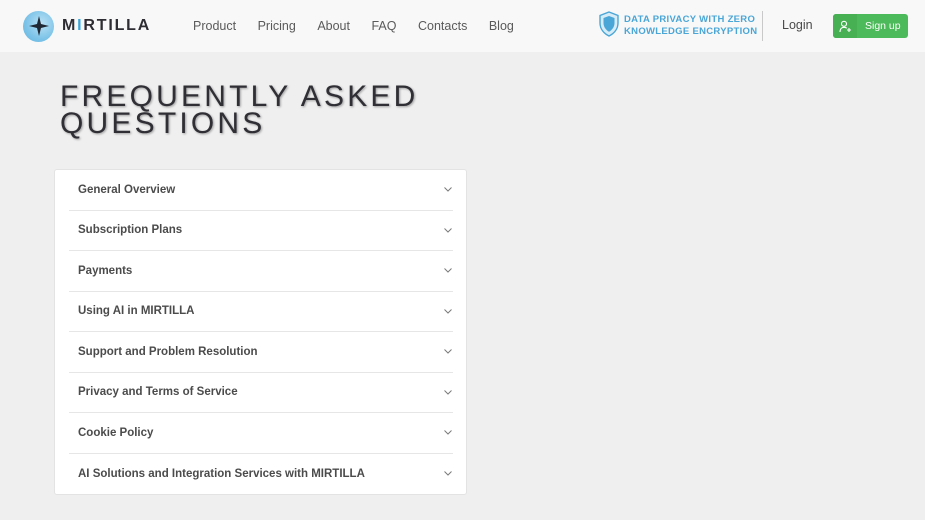 The width and height of the screenshot is (925, 520). What do you see at coordinates (261, 231) in the screenshot?
I see `faq-item-subscription-plans: Subscription Plans` at bounding box center [261, 231].